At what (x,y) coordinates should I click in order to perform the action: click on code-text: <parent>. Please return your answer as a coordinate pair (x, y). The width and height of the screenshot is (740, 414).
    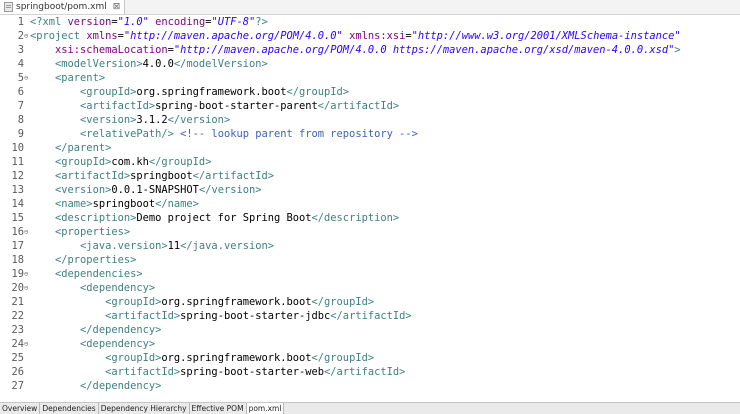
    Looking at the image, I should click on (67, 78).